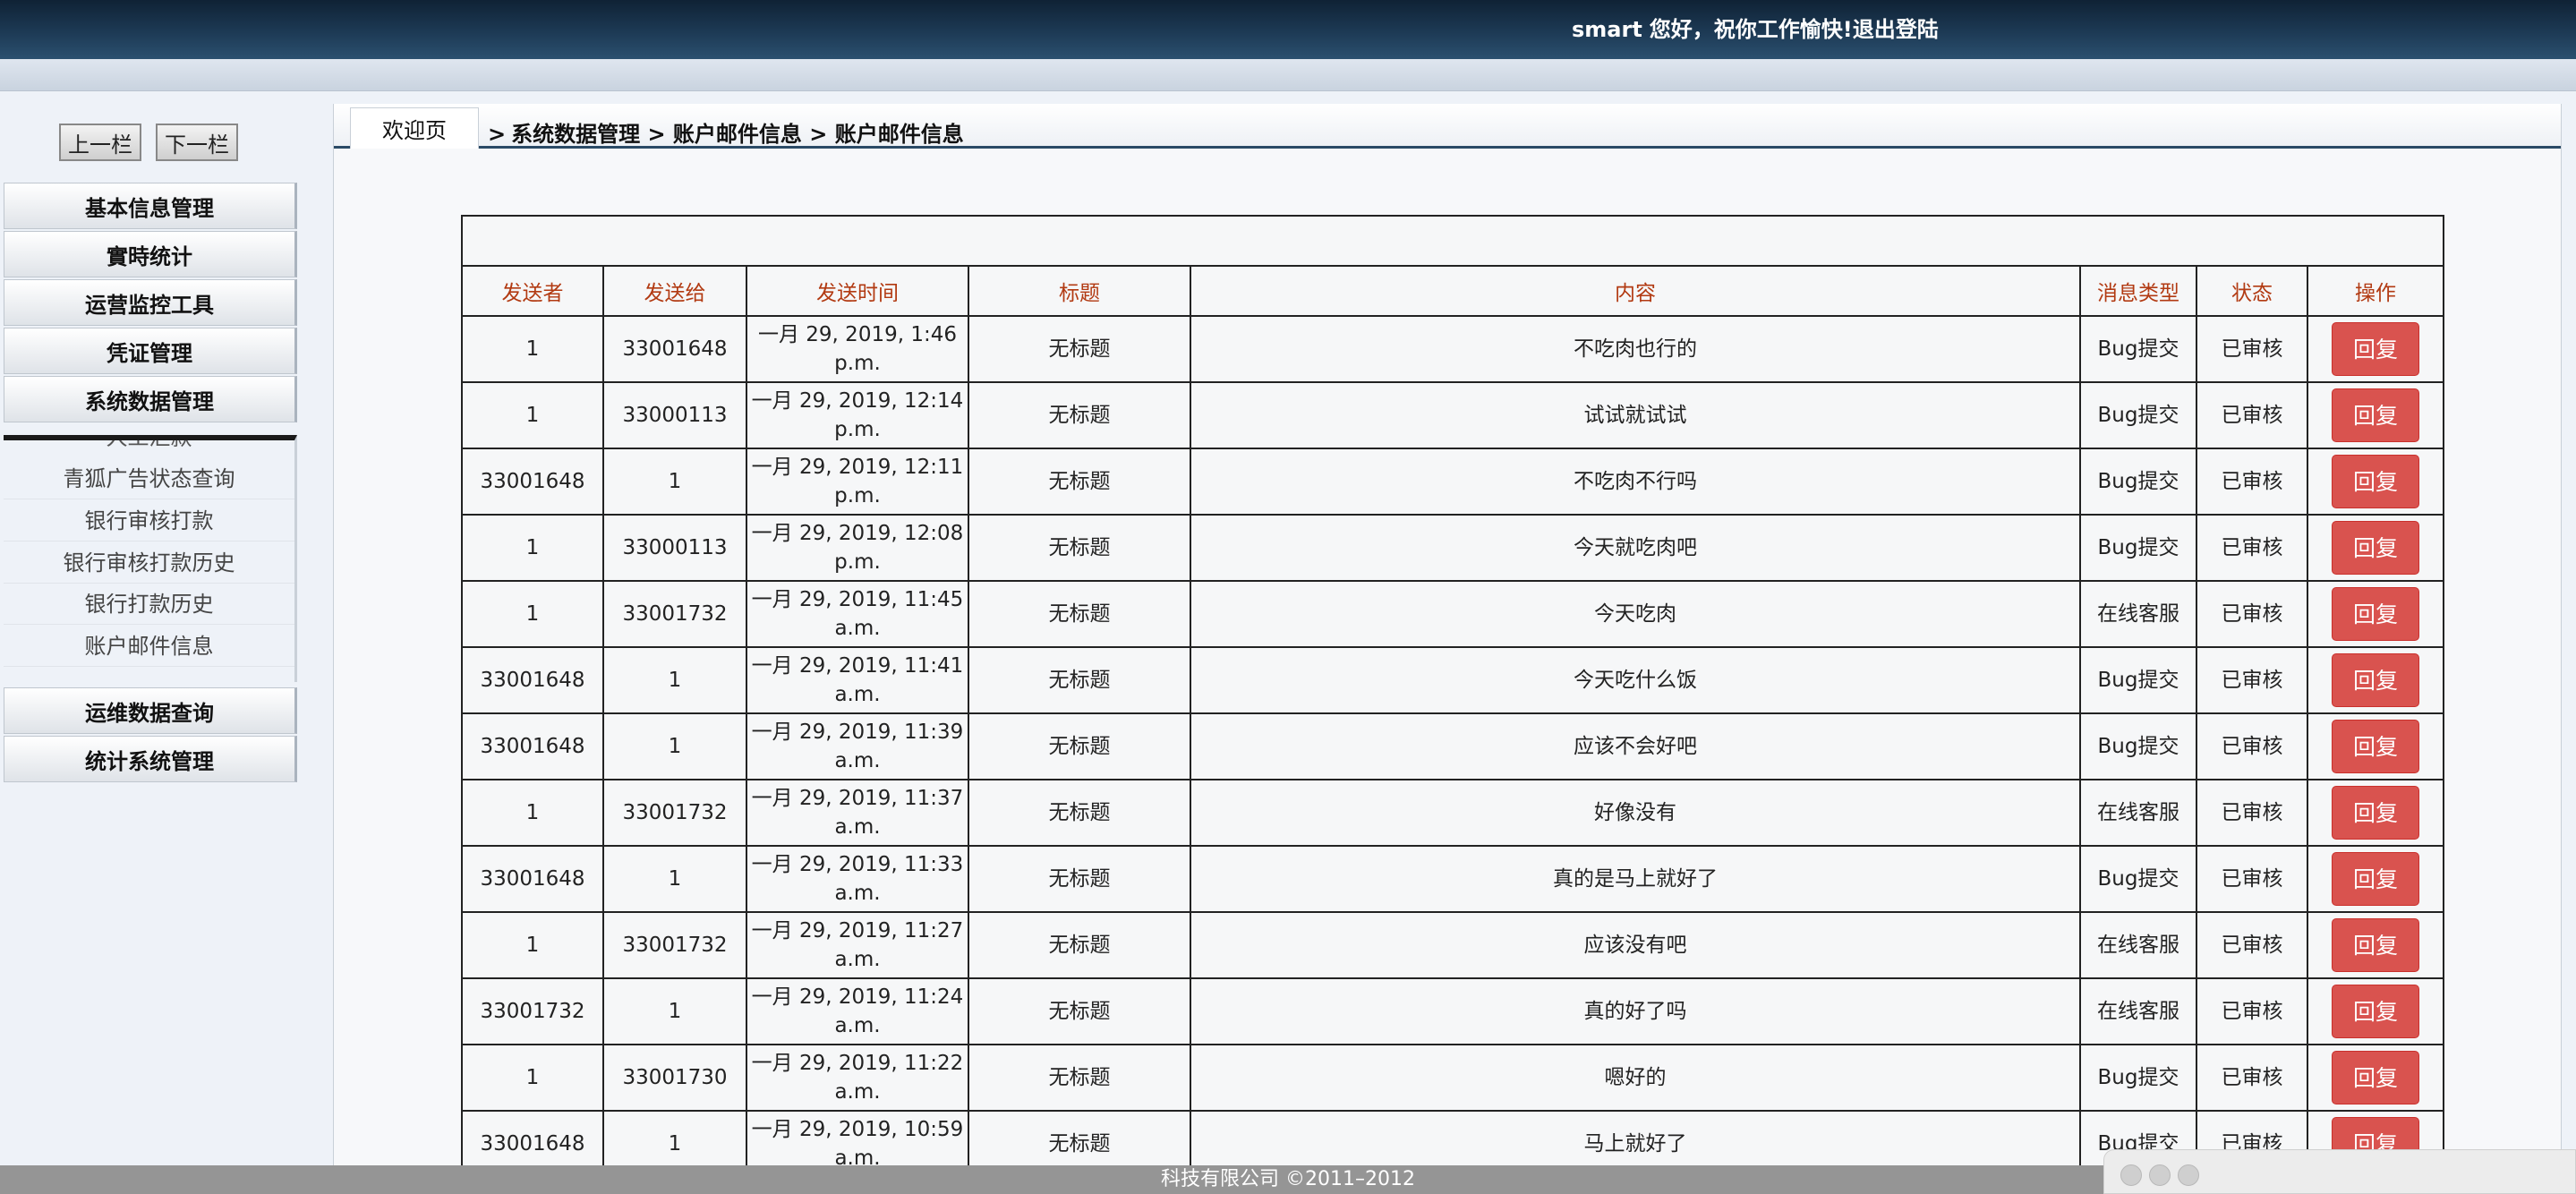  I want to click on submenu-item-bank-review-history: 银行审核打款历史, so click(149, 563).